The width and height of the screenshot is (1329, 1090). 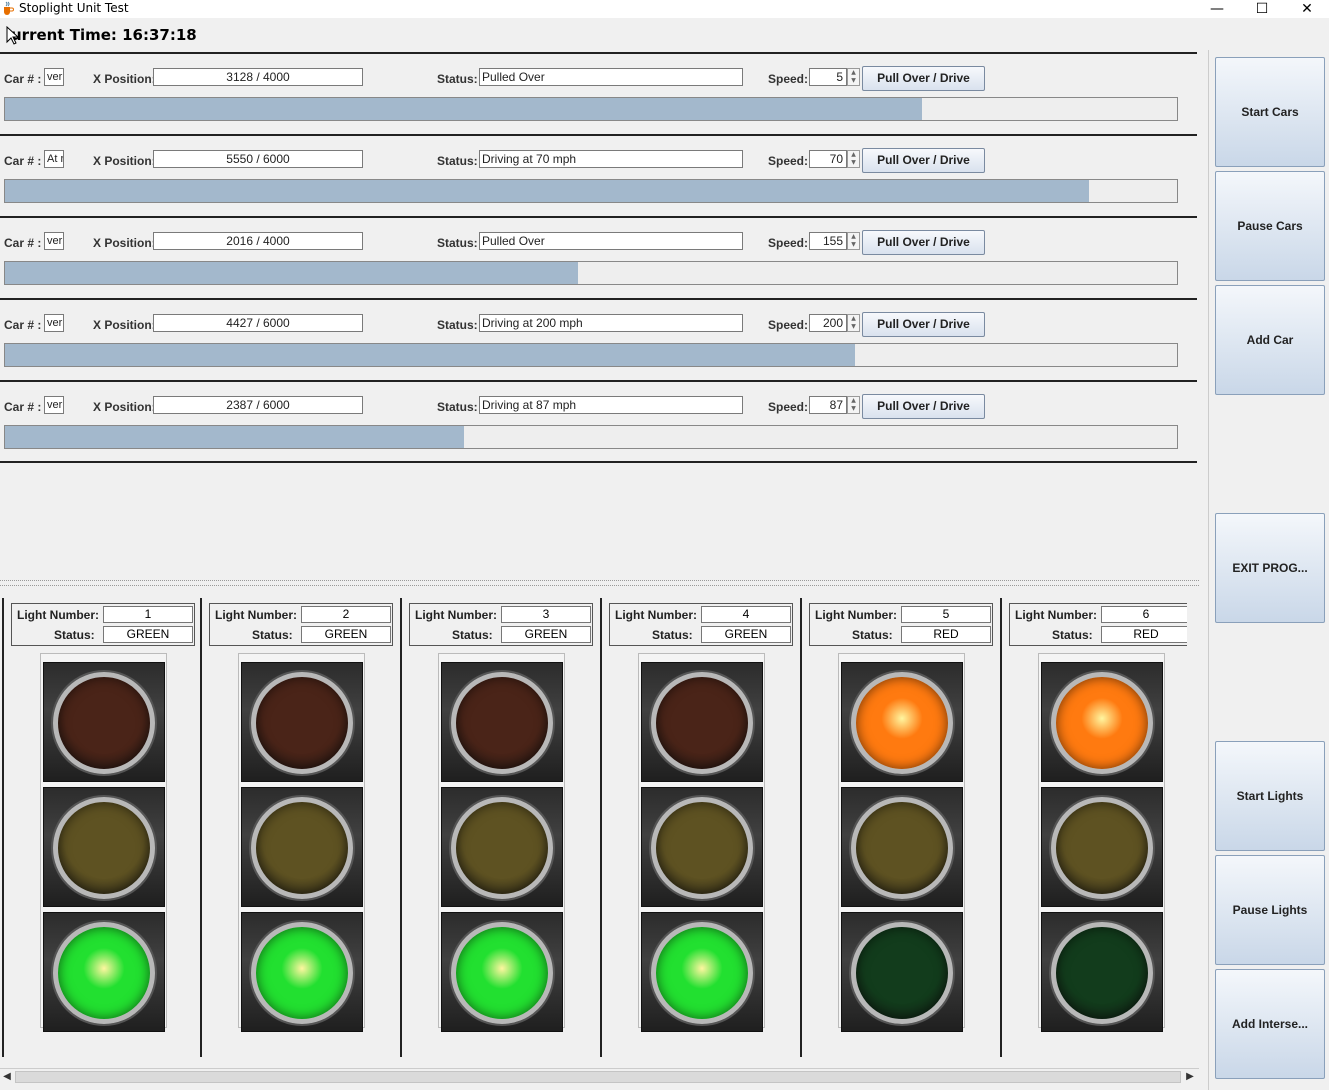 What do you see at coordinates (1306, 9) in the screenshot?
I see `close-button: ✕` at bounding box center [1306, 9].